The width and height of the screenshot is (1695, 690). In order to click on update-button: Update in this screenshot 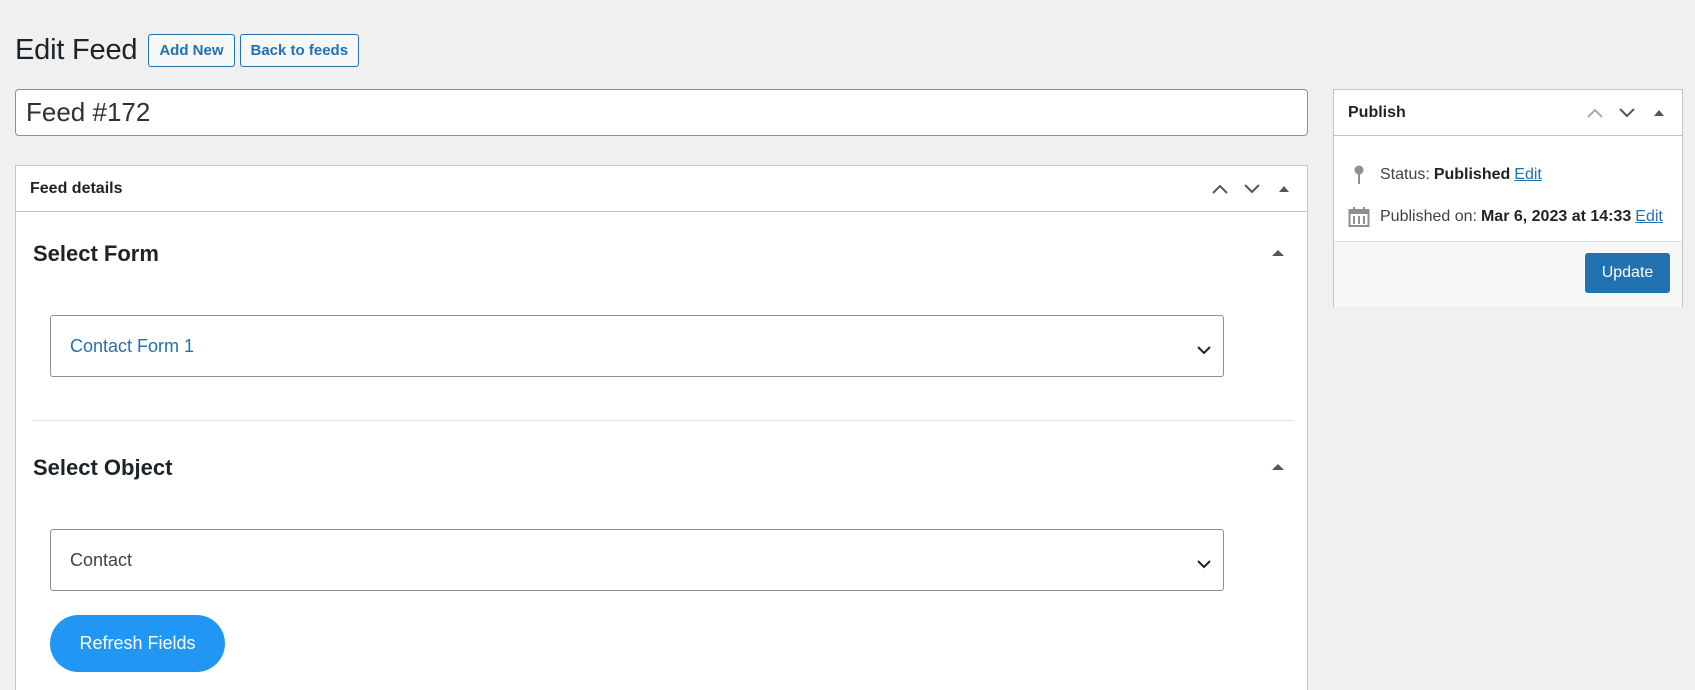, I will do `click(1627, 273)`.